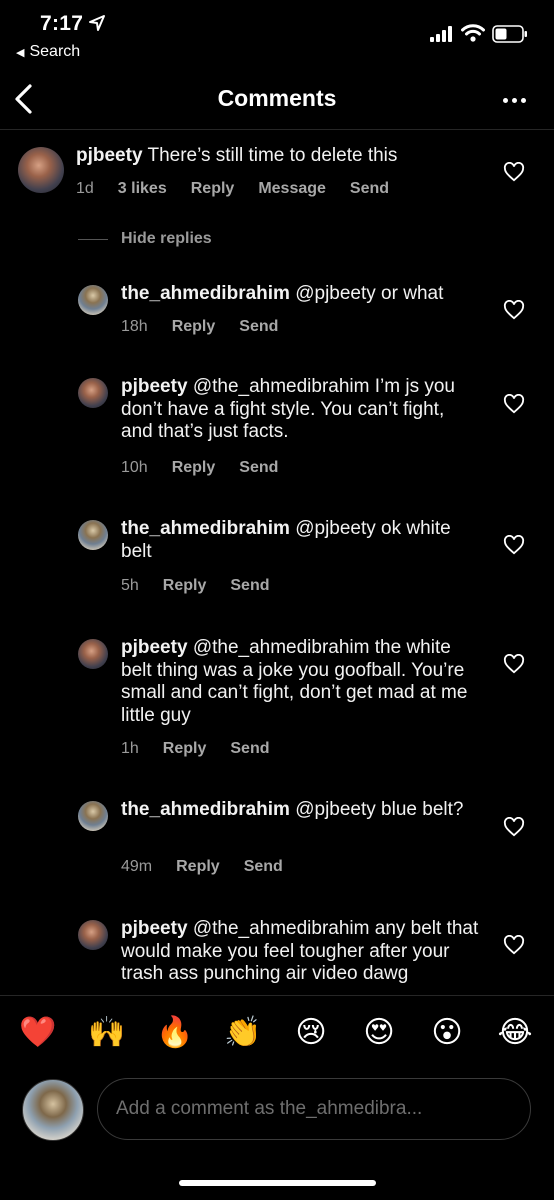  Describe the element at coordinates (244, 189) in the screenshot. I see `comment-meta: 1d 3 likes Reply Message Send` at that location.